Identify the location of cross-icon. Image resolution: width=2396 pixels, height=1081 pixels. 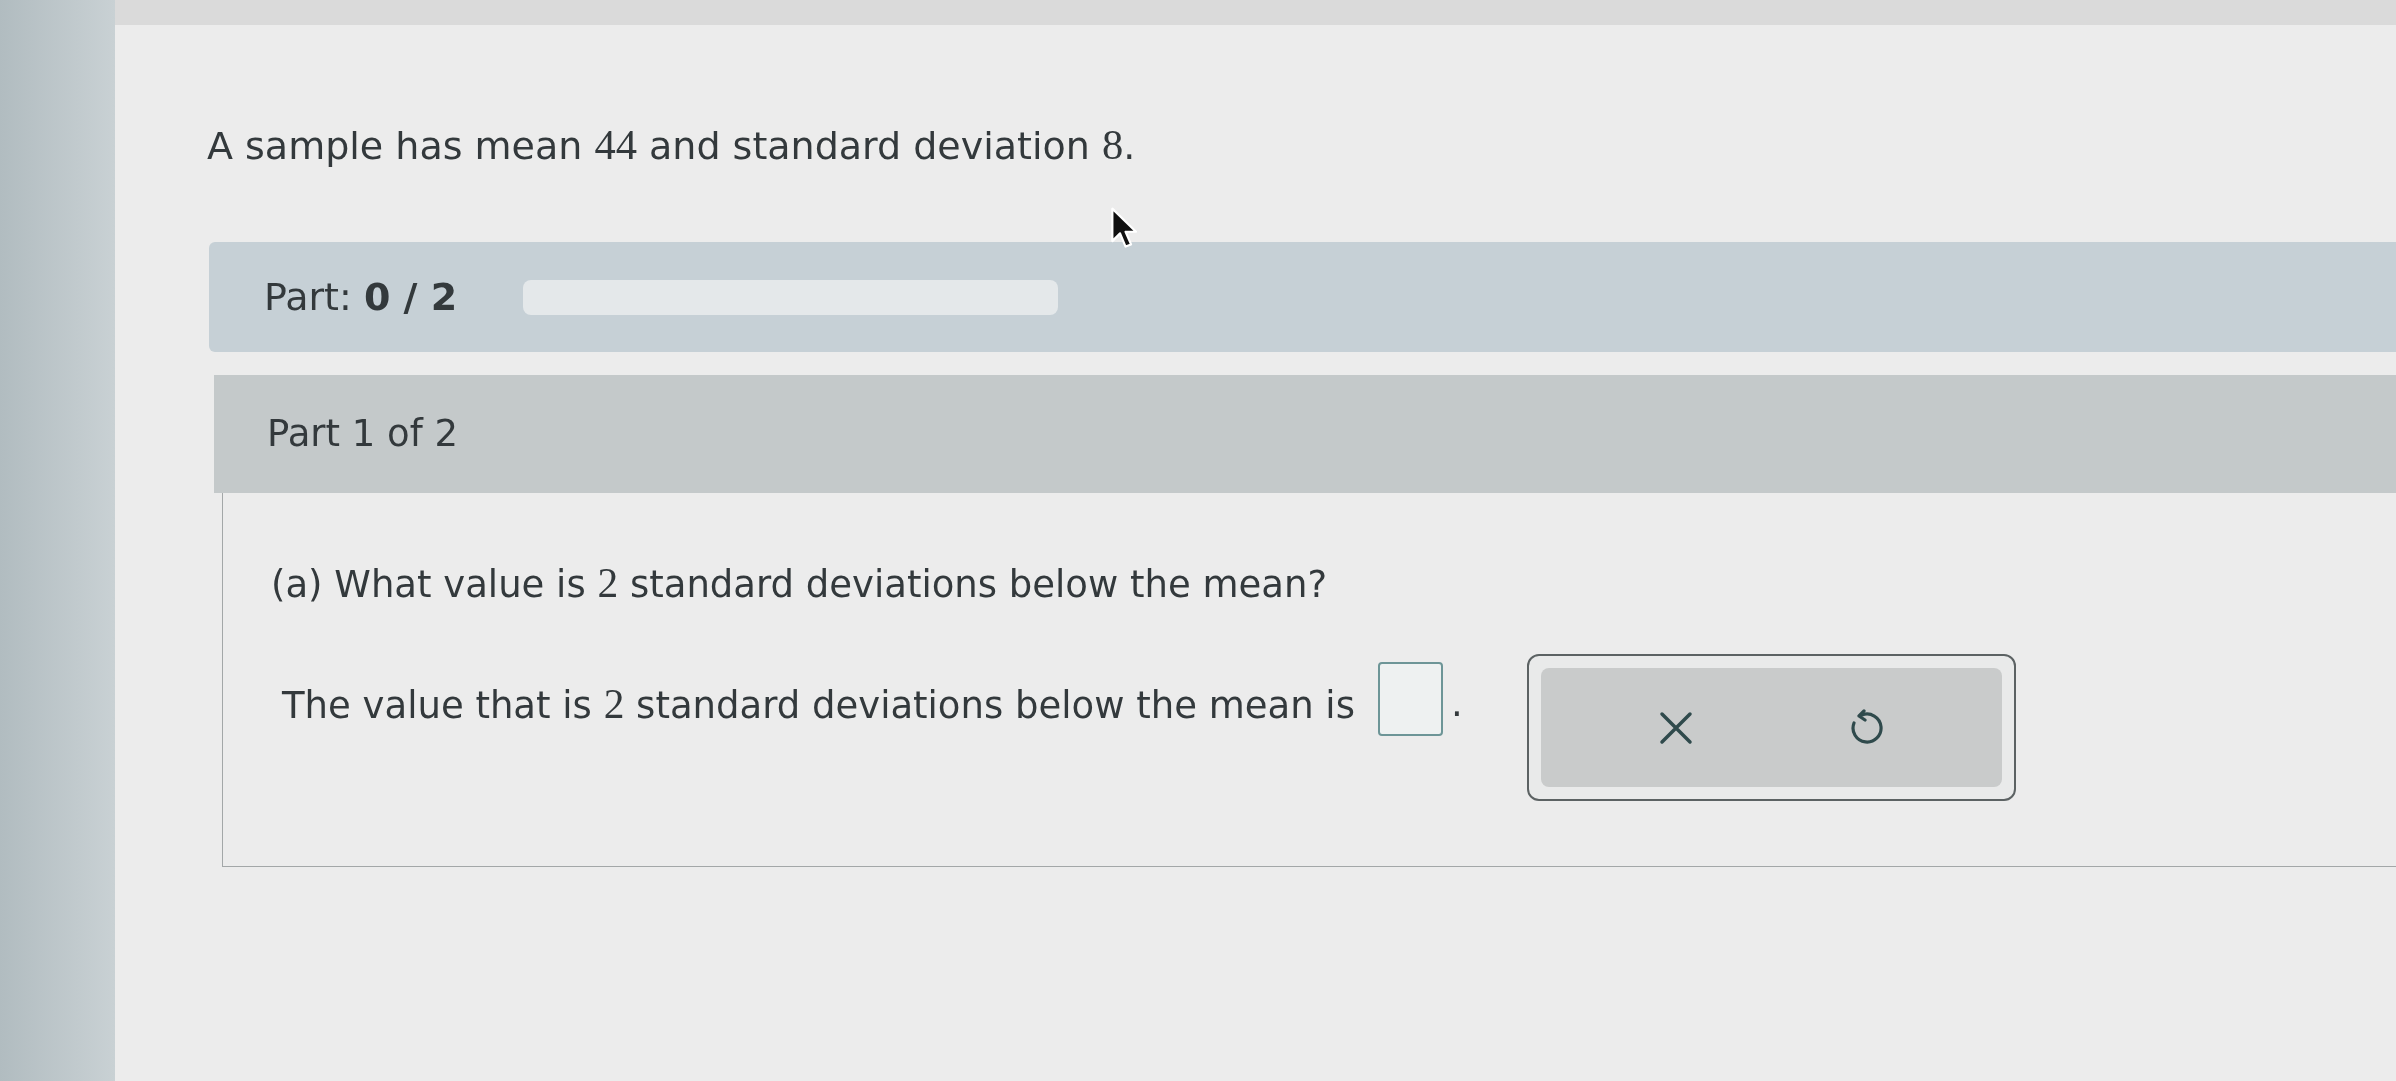
(1675, 727).